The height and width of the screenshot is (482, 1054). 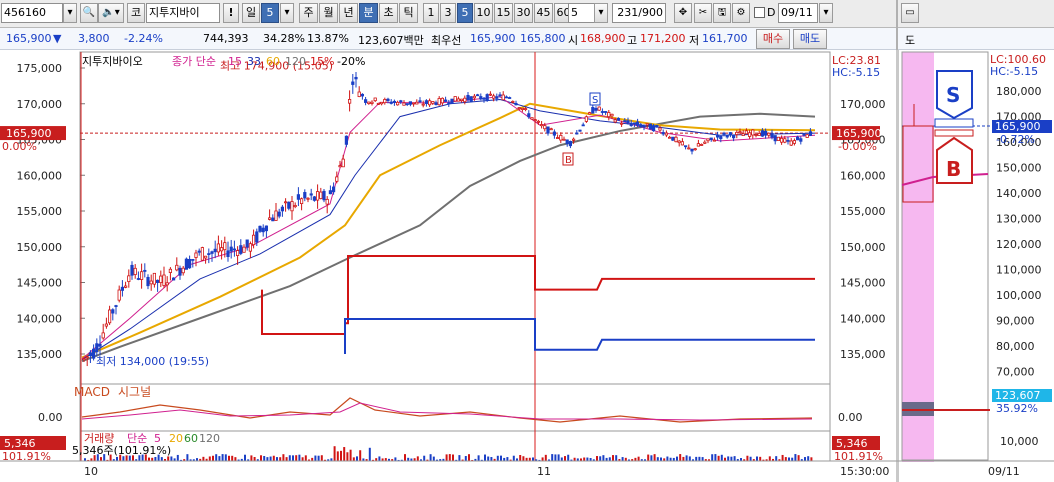 What do you see at coordinates (328, 13) in the screenshot?
I see `tf-button-1: 월` at bounding box center [328, 13].